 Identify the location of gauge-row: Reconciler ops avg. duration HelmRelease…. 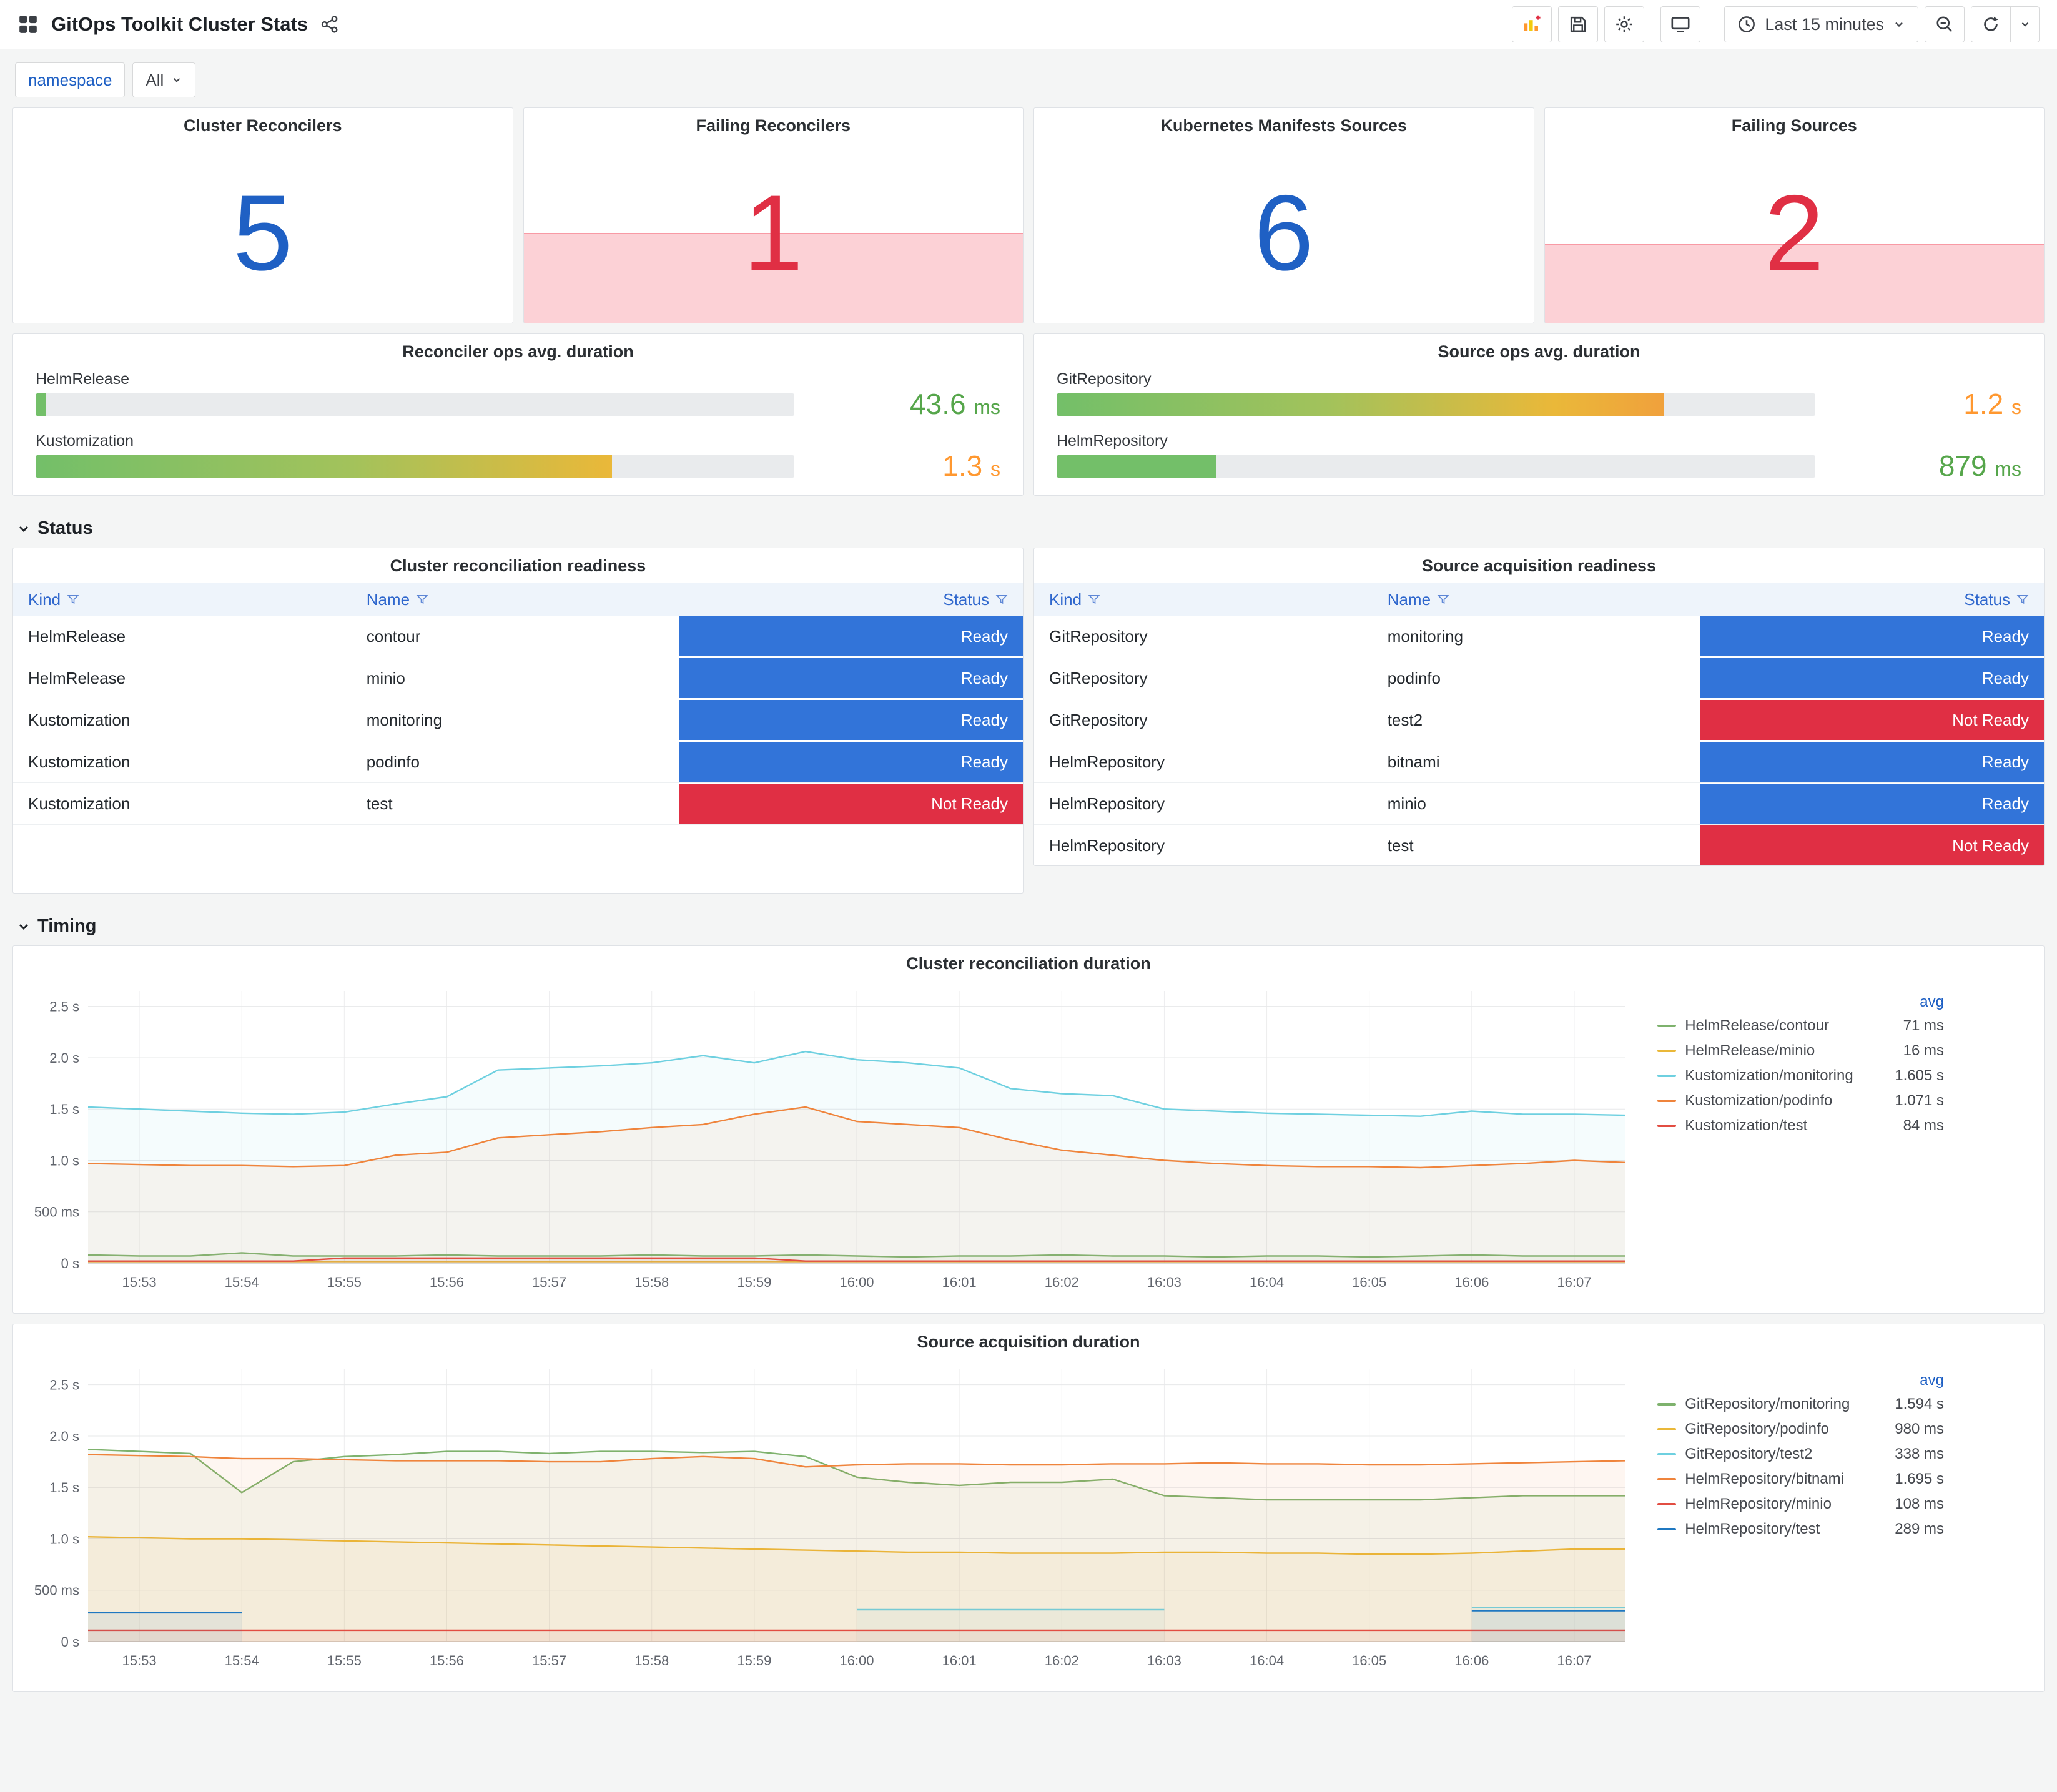
(1028, 414).